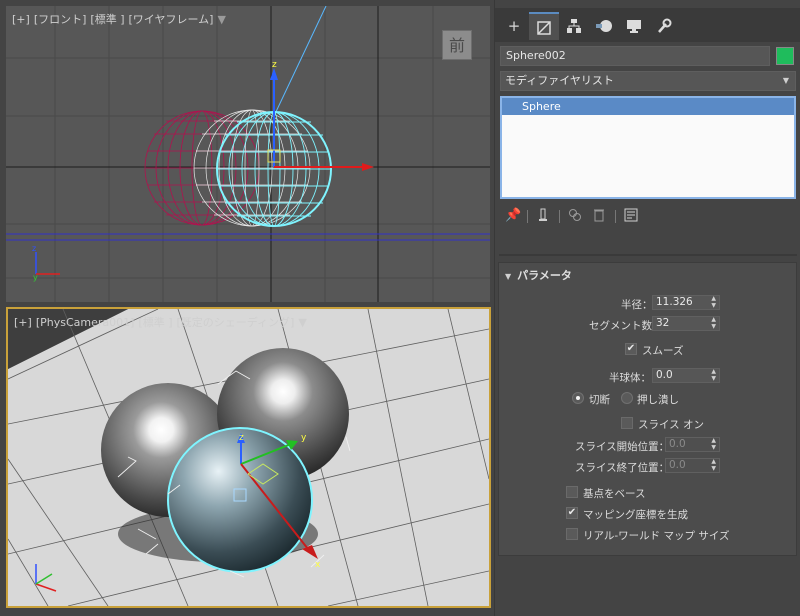 The image size is (800, 616). Describe the element at coordinates (692, 465) in the screenshot. I see `slice-to-spinner: 0.0 ▲ ▼` at that location.